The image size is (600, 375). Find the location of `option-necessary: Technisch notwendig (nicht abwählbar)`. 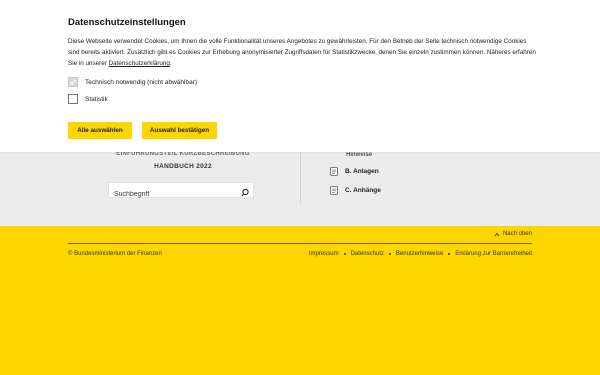

option-necessary: Technisch notwendig (nicht abwählbar) is located at coordinates (132, 82).